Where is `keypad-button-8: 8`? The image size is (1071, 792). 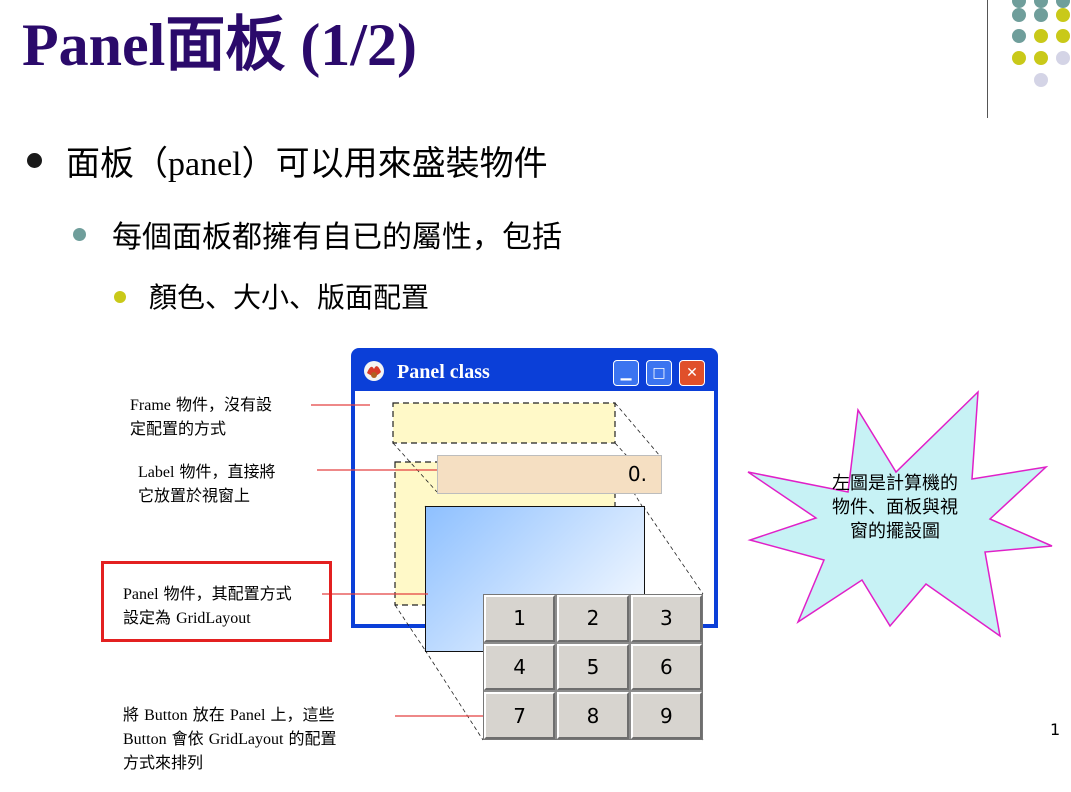 keypad-button-8: 8 is located at coordinates (593, 715).